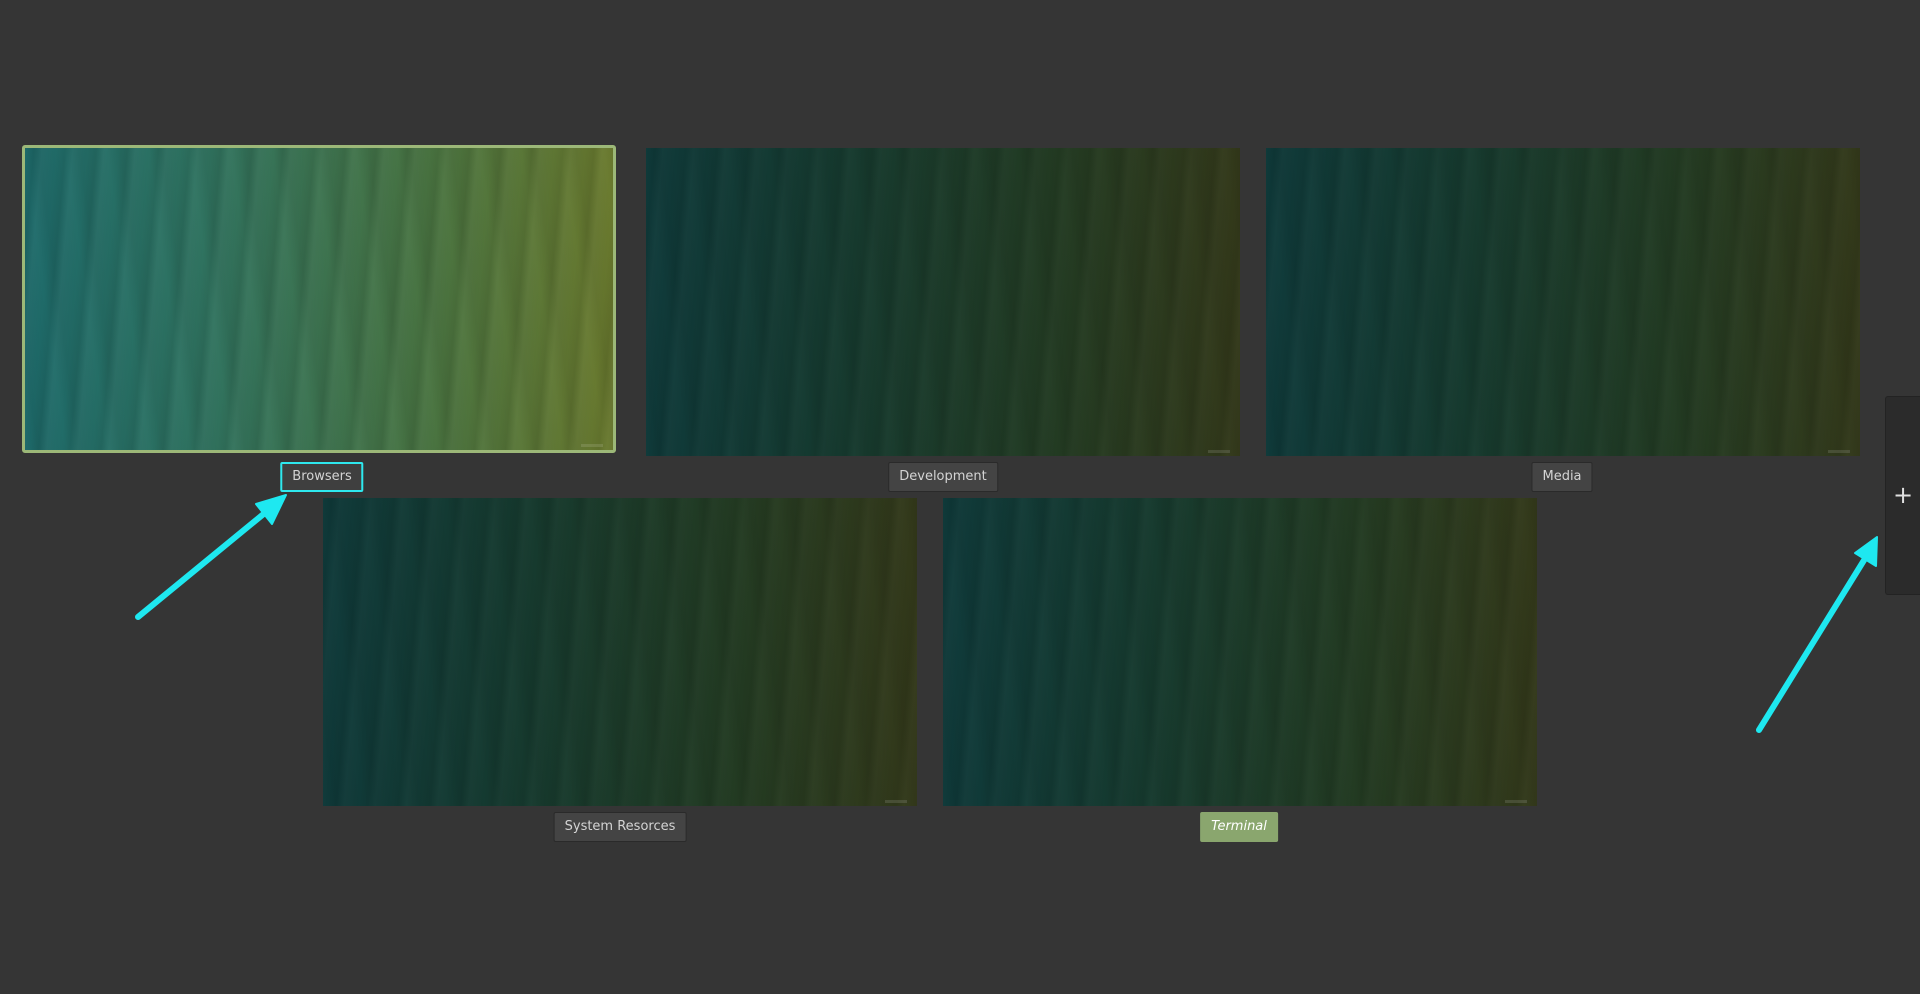 This screenshot has height=994, width=1920. I want to click on workspace-label-media: Media, so click(1562, 477).